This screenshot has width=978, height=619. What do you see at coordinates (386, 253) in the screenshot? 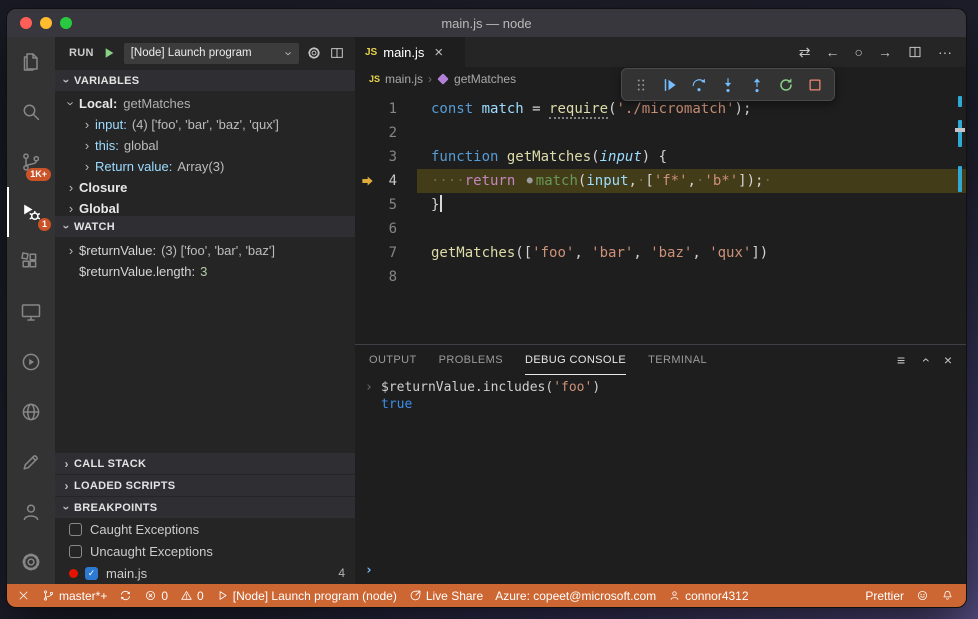
I see `gutter-line-7: 7` at bounding box center [386, 253].